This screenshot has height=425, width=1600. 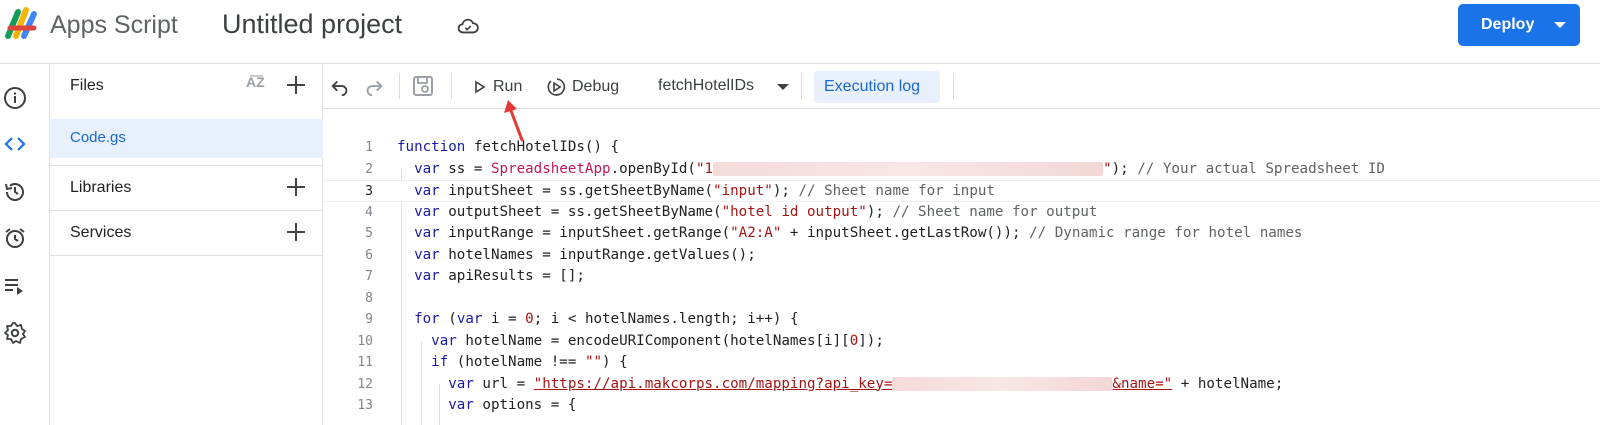 I want to click on sort-az-icon: A͞Z, so click(x=255, y=82).